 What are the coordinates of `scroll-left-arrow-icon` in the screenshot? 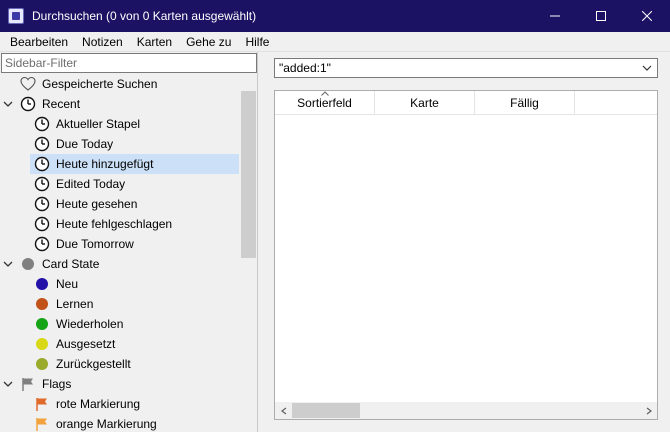 It's located at (283, 410).